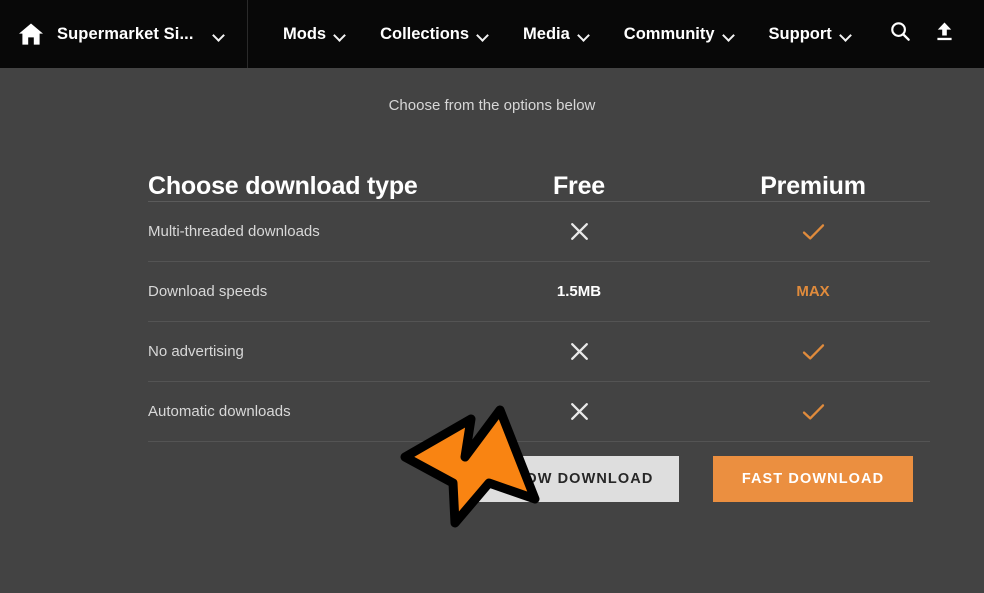 The height and width of the screenshot is (593, 984). What do you see at coordinates (425, 33) in the screenshot?
I see `nav-link-label: Collections` at bounding box center [425, 33].